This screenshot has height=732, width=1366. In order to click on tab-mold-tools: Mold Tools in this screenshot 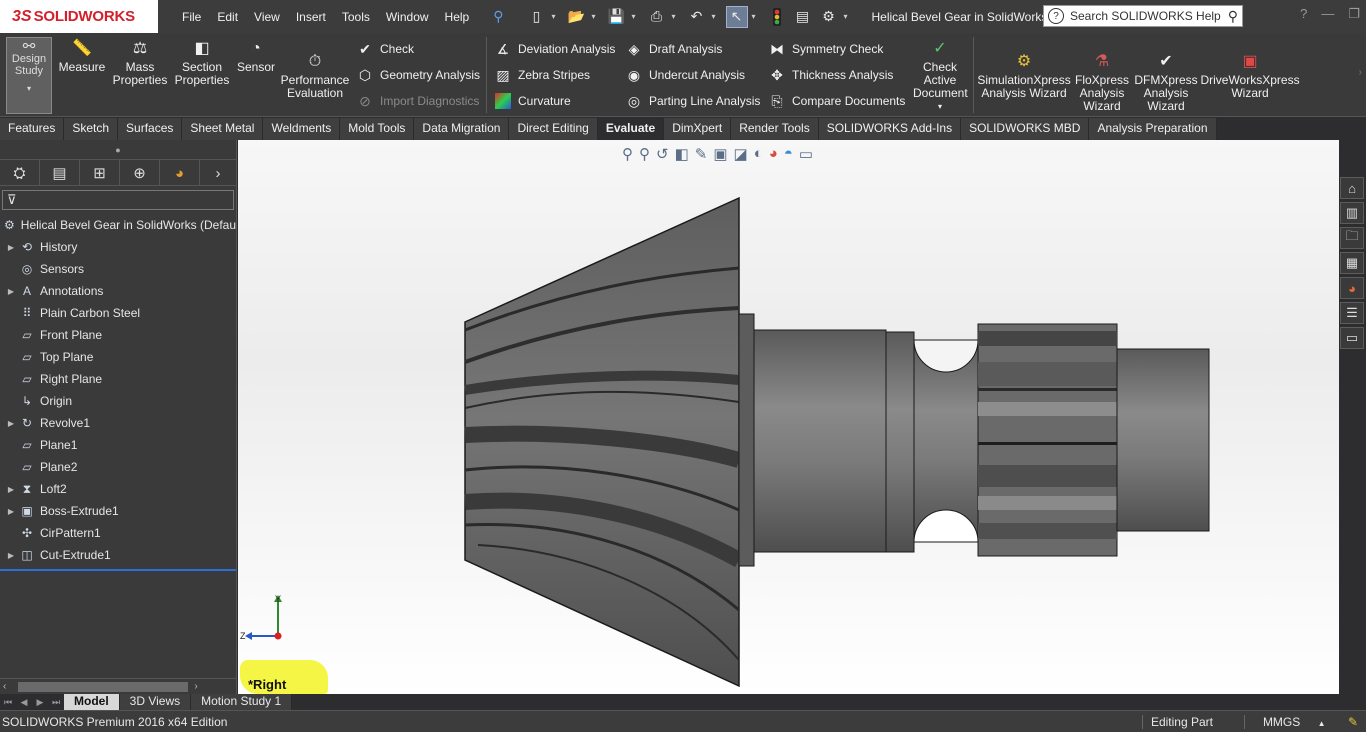, I will do `click(377, 129)`.